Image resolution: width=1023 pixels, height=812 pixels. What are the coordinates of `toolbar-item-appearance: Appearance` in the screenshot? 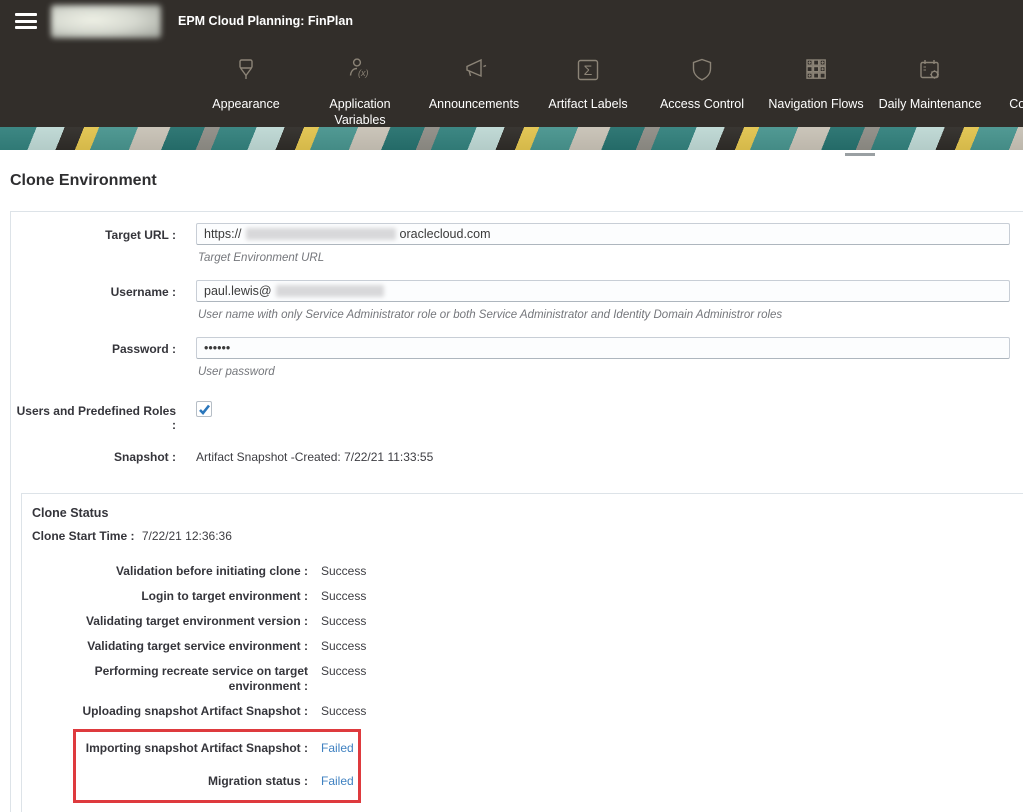 It's located at (246, 91).